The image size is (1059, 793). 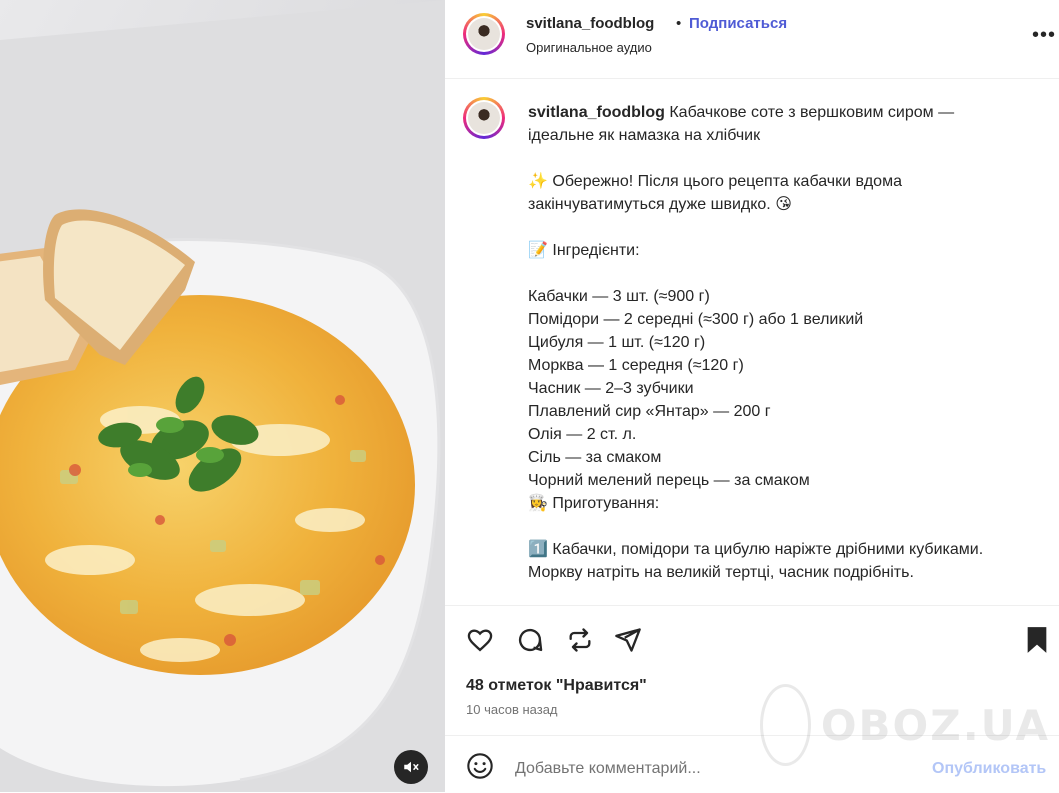 I want to click on mute-button, so click(x=411, y=767).